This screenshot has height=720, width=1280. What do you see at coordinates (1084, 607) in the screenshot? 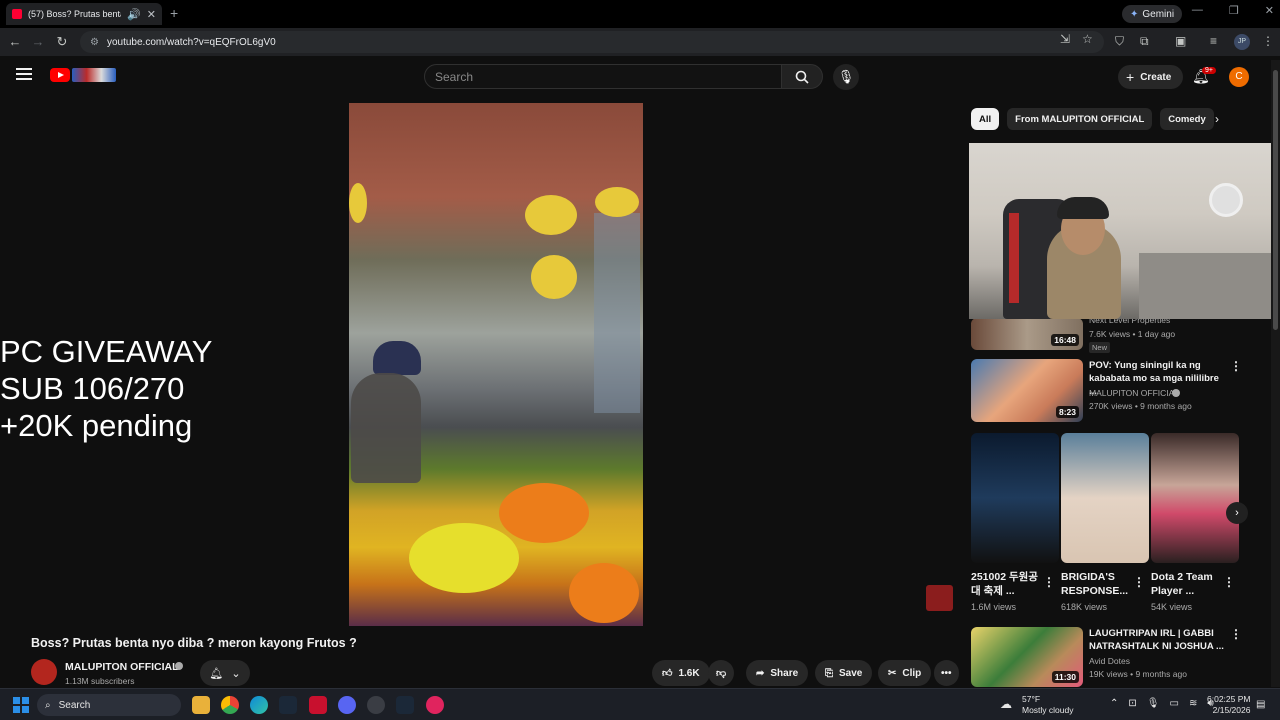
I see `short-views: 618K views` at bounding box center [1084, 607].